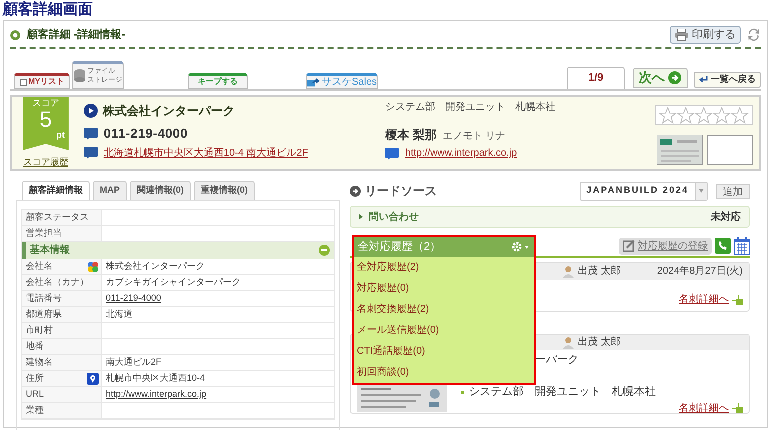 The height and width of the screenshot is (430, 771). I want to click on empty-card-slot, so click(730, 150).